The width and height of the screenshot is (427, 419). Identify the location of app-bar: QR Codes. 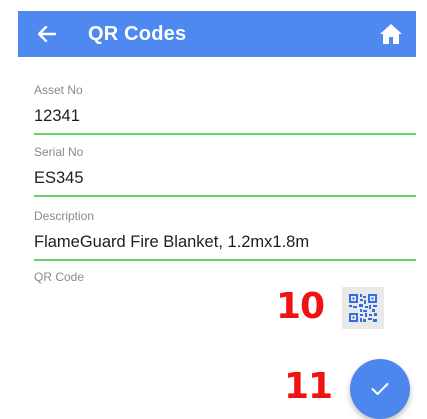
(217, 34).